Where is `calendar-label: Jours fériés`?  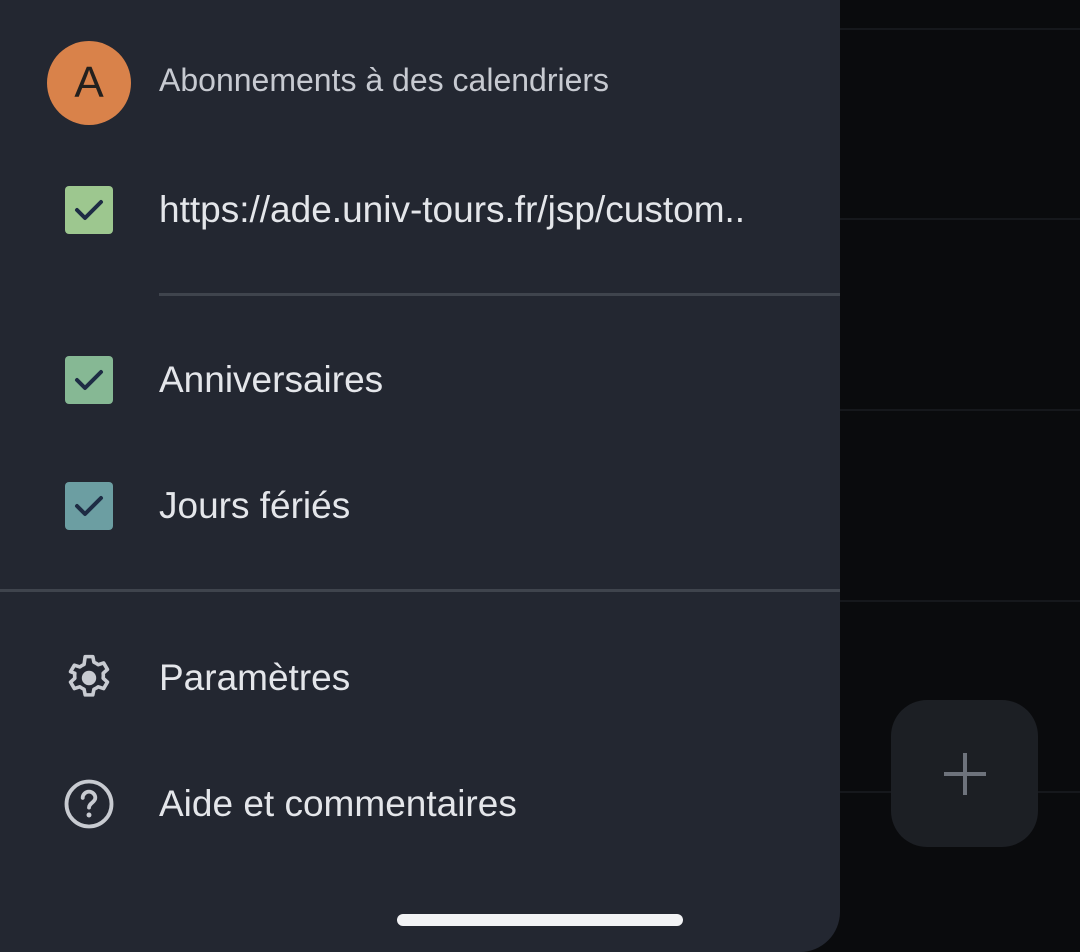
calendar-label: Jours fériés is located at coordinates (255, 505).